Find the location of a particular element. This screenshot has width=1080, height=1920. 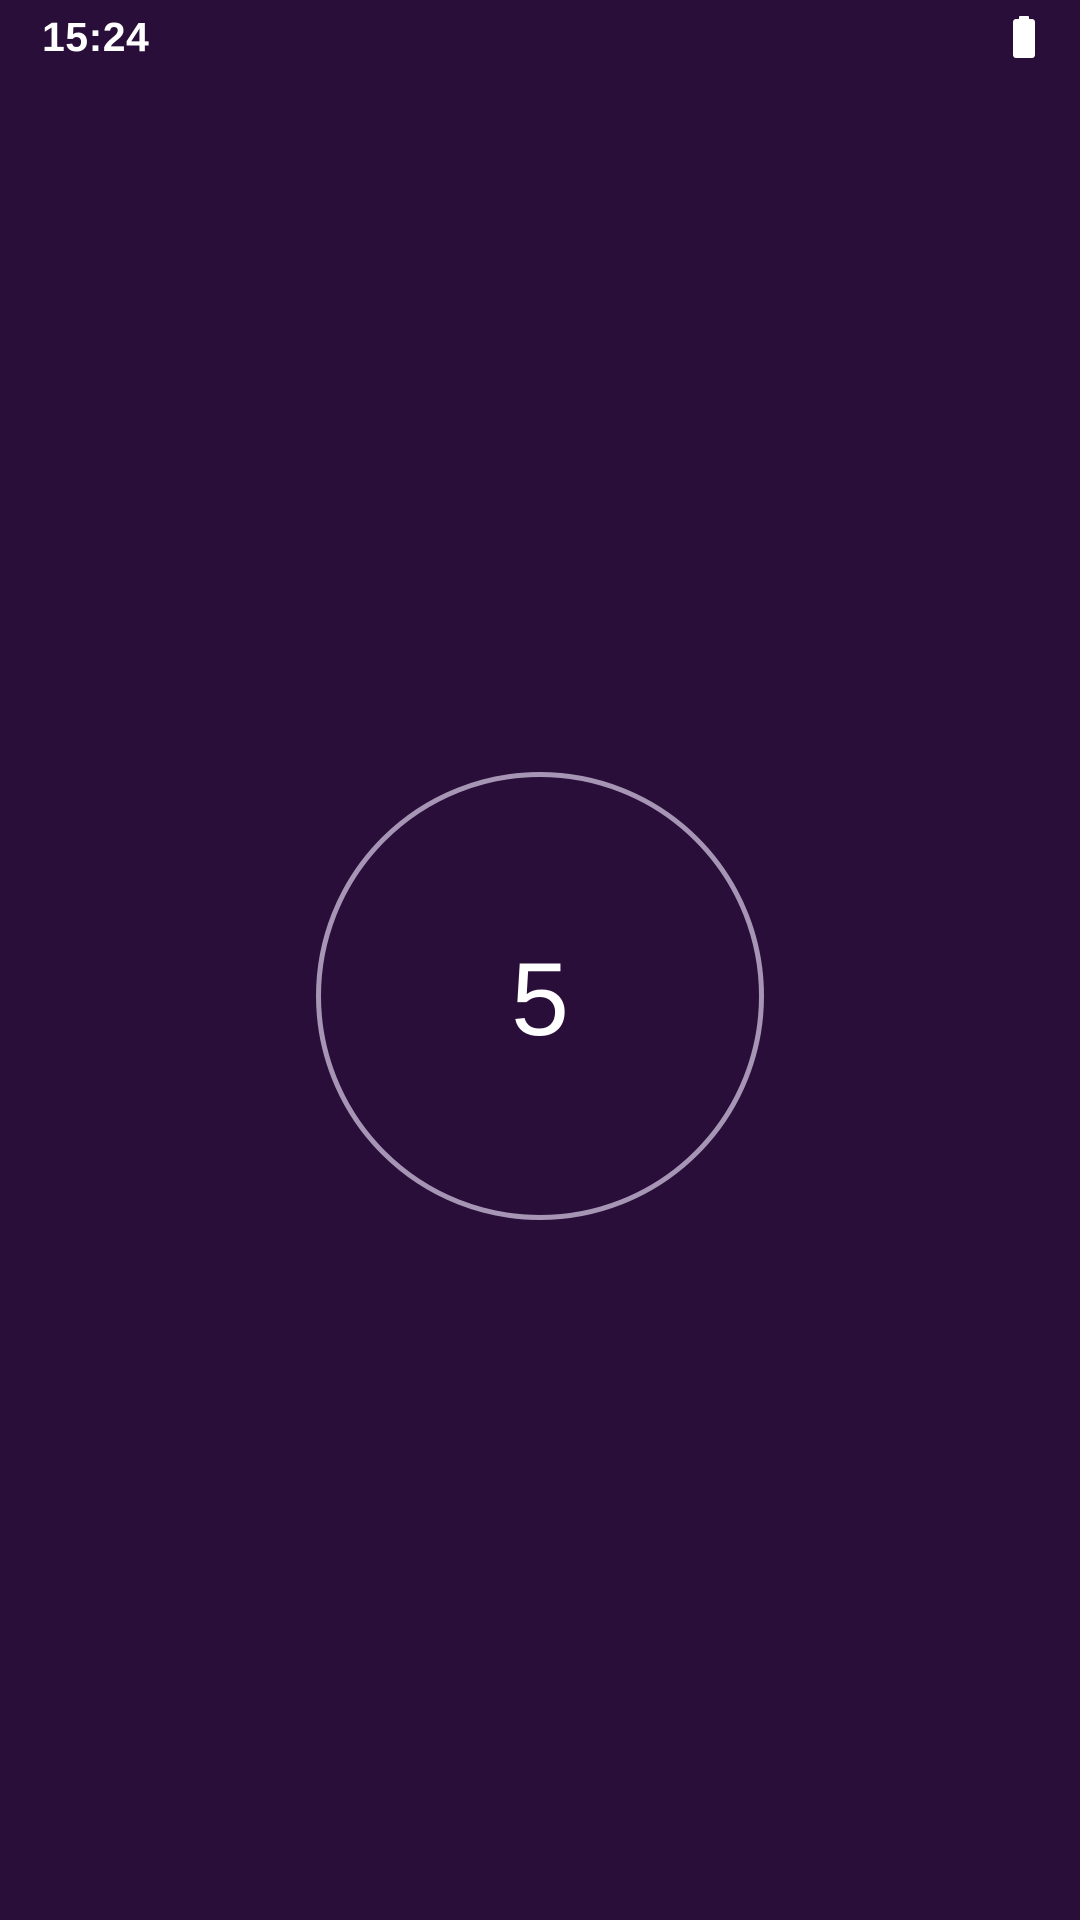

battery-icon is located at coordinates (1024, 37).